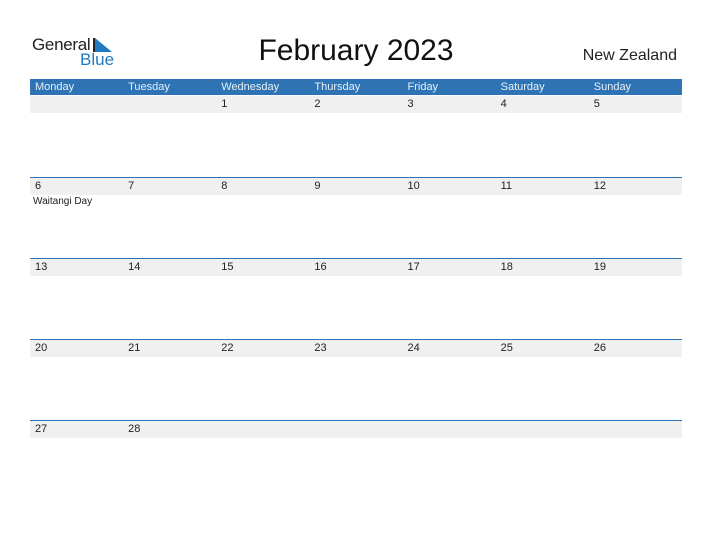  I want to click on day-number: 16, so click(320, 267).